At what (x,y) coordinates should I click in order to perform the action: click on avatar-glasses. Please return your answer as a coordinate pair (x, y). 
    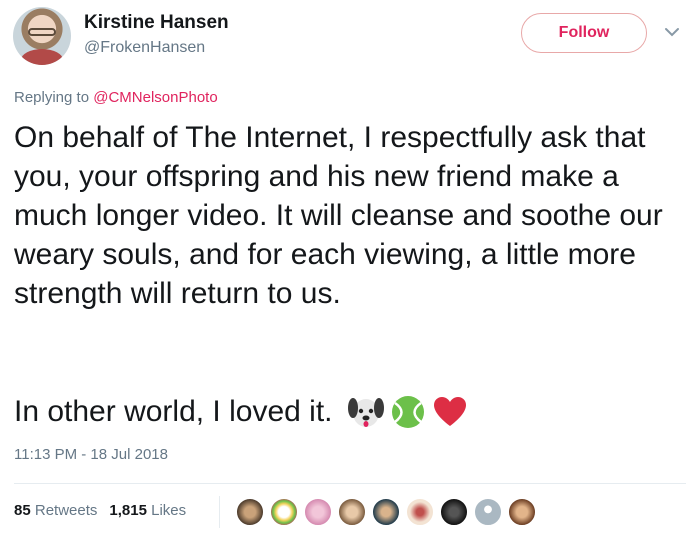
    Looking at the image, I should click on (42, 32).